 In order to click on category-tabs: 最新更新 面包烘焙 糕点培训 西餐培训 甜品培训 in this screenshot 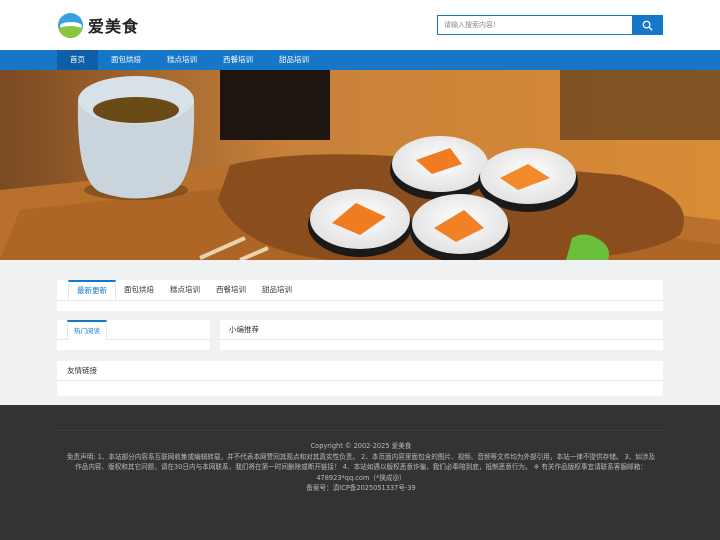, I will do `click(360, 290)`.